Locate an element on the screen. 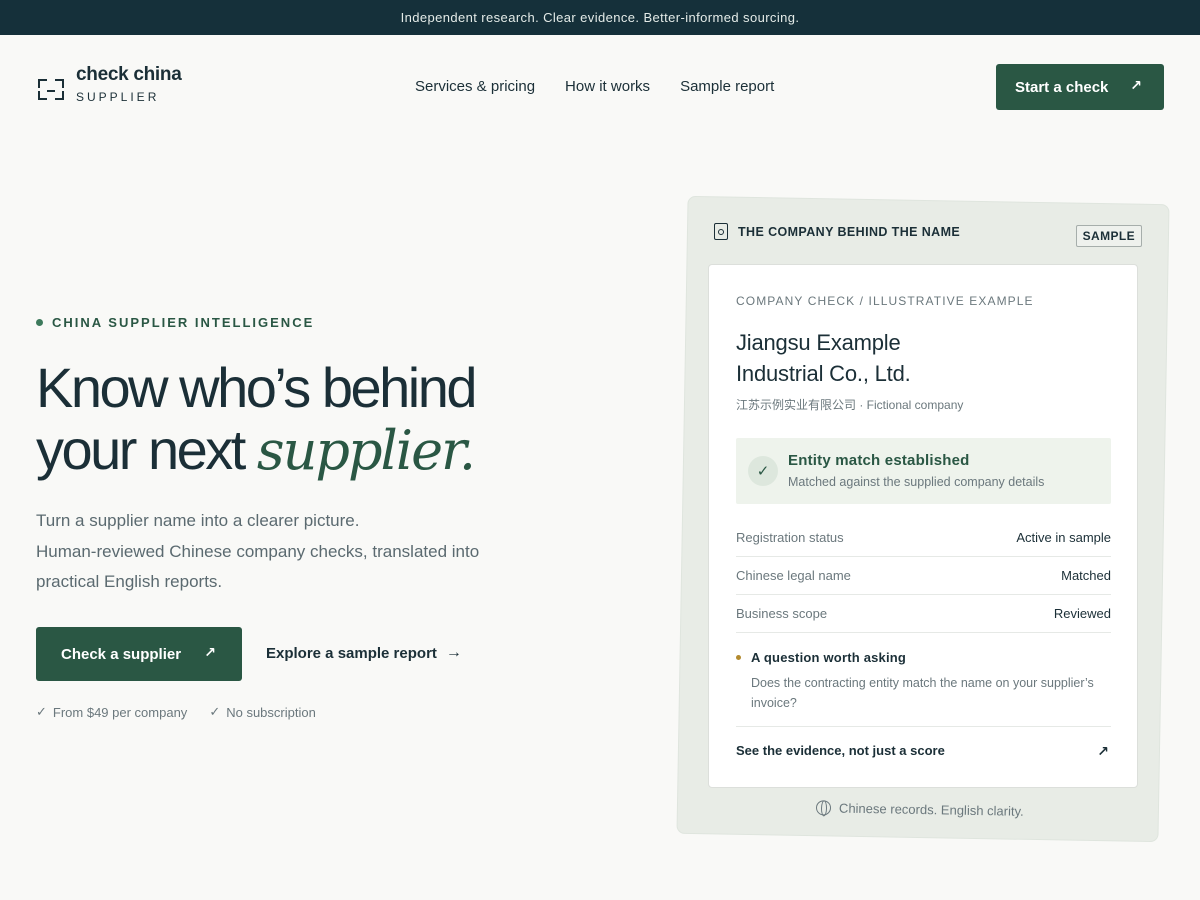 This screenshot has height=900, width=1200. sample-badge: SAMPLE is located at coordinates (1108, 236).